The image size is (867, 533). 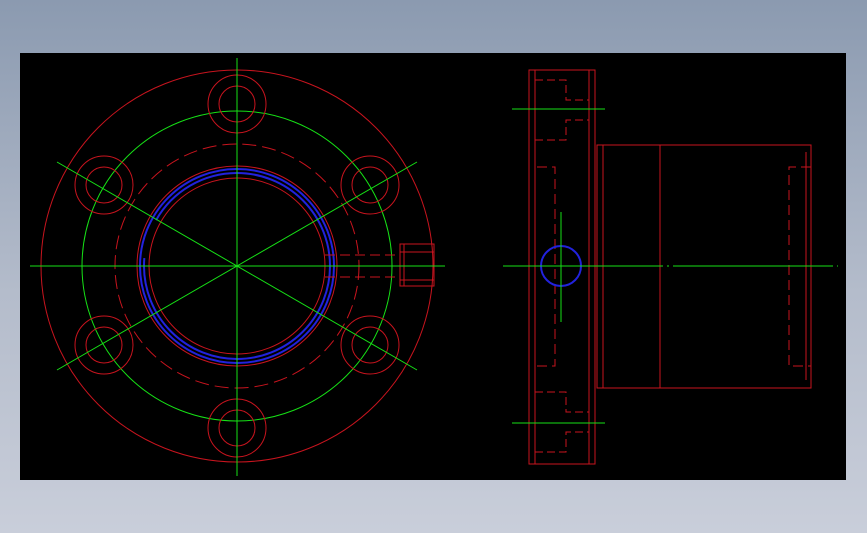 What do you see at coordinates (104, 185) in the screenshot?
I see `bolt-hole-upper-left` at bounding box center [104, 185].